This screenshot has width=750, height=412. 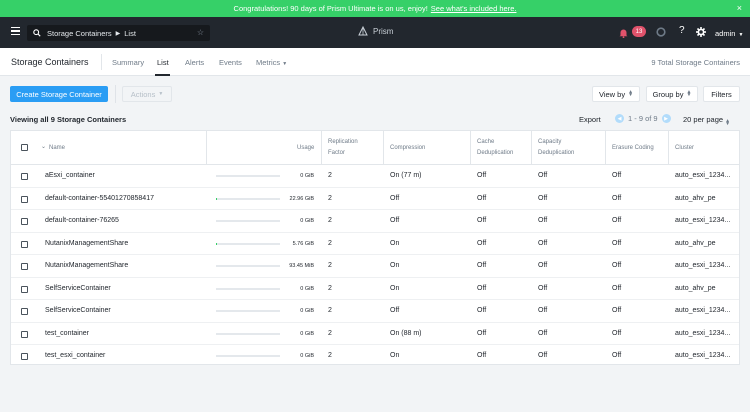 I want to click on replication-line-1: Replication, so click(x=343, y=142).